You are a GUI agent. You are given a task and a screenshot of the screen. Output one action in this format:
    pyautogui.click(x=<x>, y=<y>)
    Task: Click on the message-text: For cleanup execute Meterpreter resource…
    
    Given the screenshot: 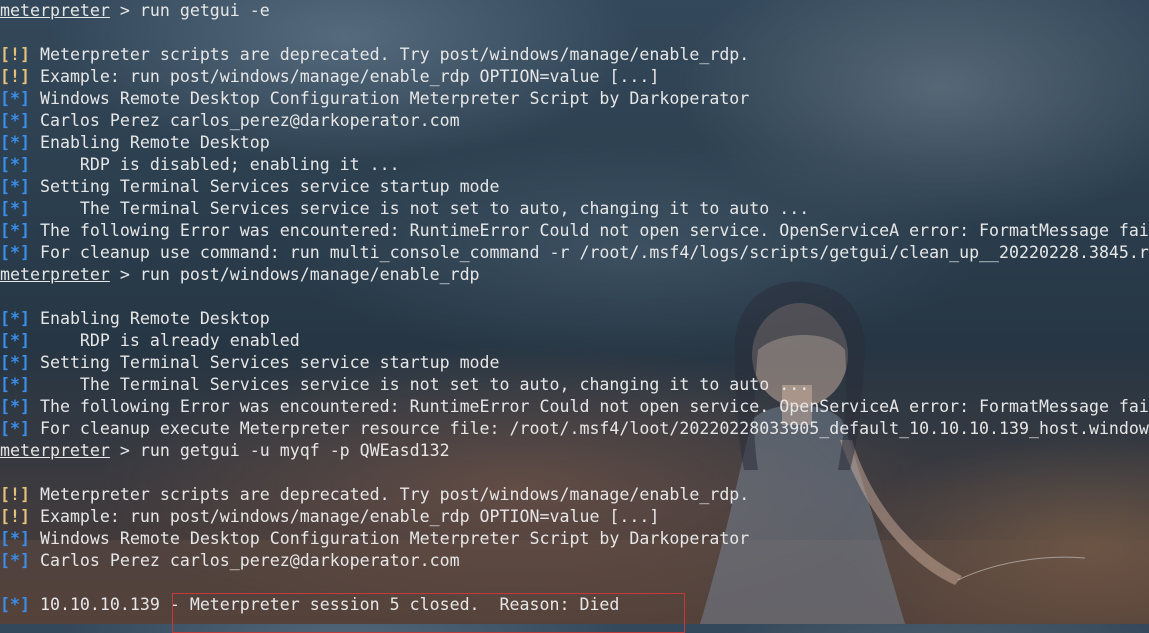 What is the action you would take?
    pyautogui.click(x=589, y=428)
    